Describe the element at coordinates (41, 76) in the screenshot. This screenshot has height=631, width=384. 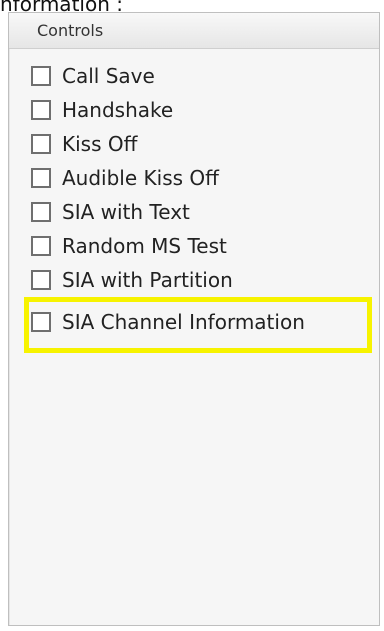
I see `checkbox-call-save` at that location.